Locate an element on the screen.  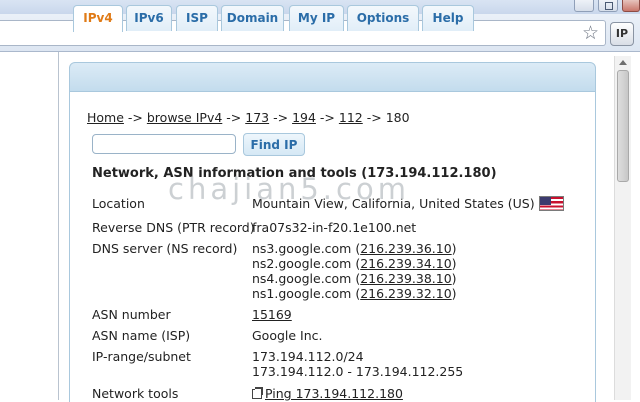
tab-domain: Domain is located at coordinates (252, 18).